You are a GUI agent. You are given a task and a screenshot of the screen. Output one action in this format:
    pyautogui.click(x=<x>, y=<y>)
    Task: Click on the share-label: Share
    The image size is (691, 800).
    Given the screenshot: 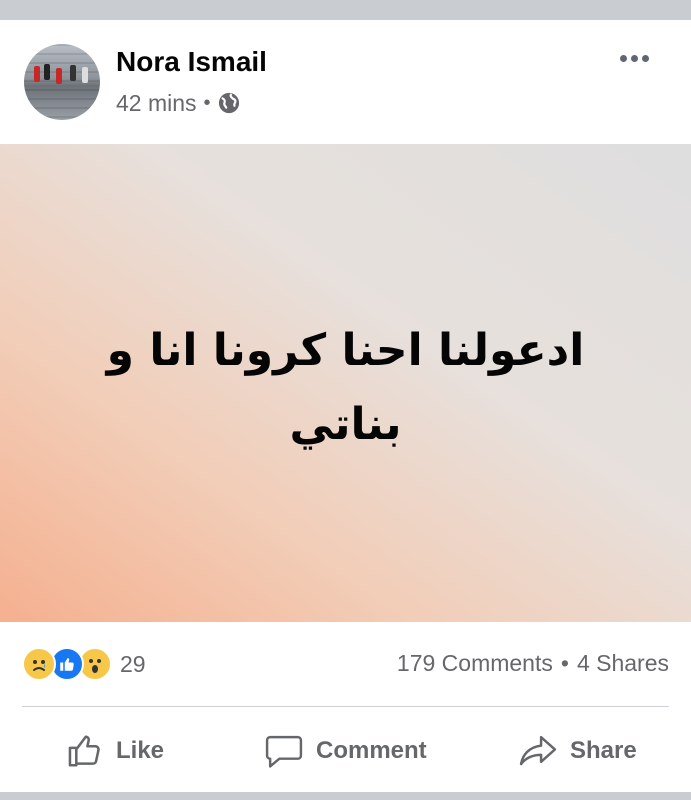 What is the action you would take?
    pyautogui.click(x=603, y=750)
    